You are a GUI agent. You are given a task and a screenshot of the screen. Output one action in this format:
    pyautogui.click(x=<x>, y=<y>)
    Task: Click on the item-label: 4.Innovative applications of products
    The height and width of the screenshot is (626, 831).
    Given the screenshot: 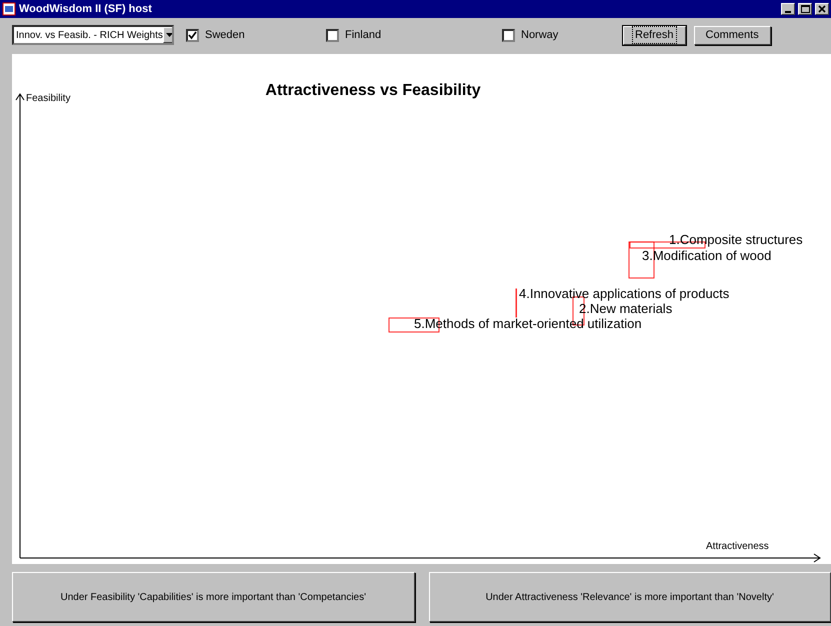 What is the action you would take?
    pyautogui.click(x=624, y=293)
    